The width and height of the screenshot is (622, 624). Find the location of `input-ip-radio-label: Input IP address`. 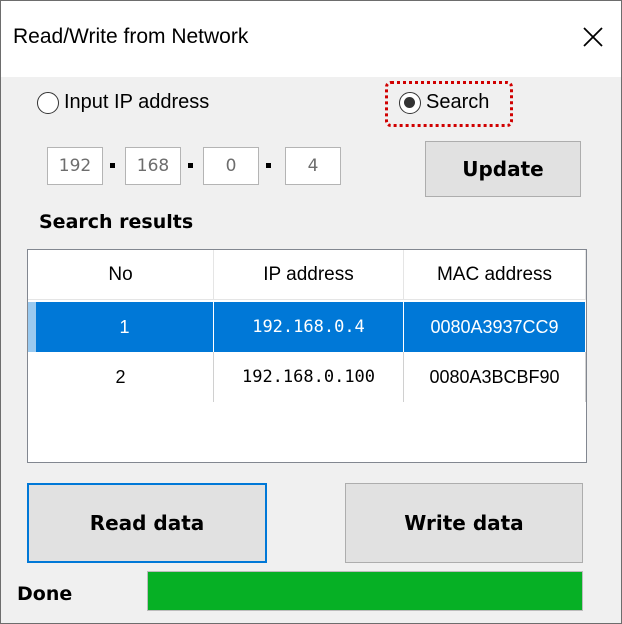

input-ip-radio-label: Input IP address is located at coordinates (137, 102).